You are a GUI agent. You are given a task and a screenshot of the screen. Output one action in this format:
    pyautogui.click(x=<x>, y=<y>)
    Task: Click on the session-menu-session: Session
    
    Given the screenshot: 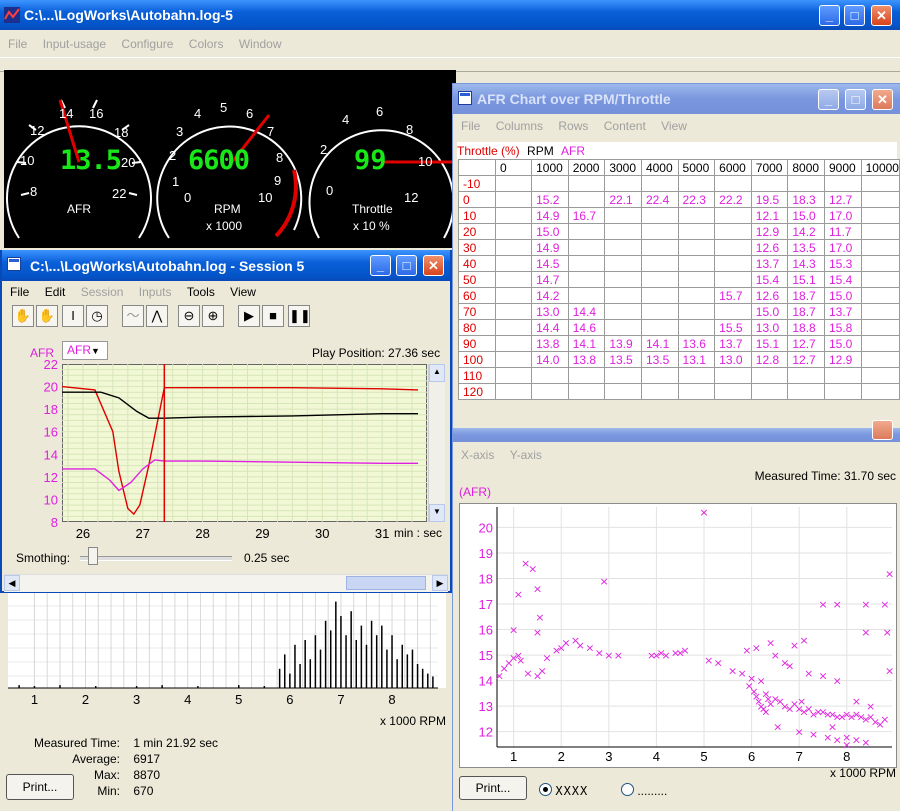 What is the action you would take?
    pyautogui.click(x=102, y=292)
    